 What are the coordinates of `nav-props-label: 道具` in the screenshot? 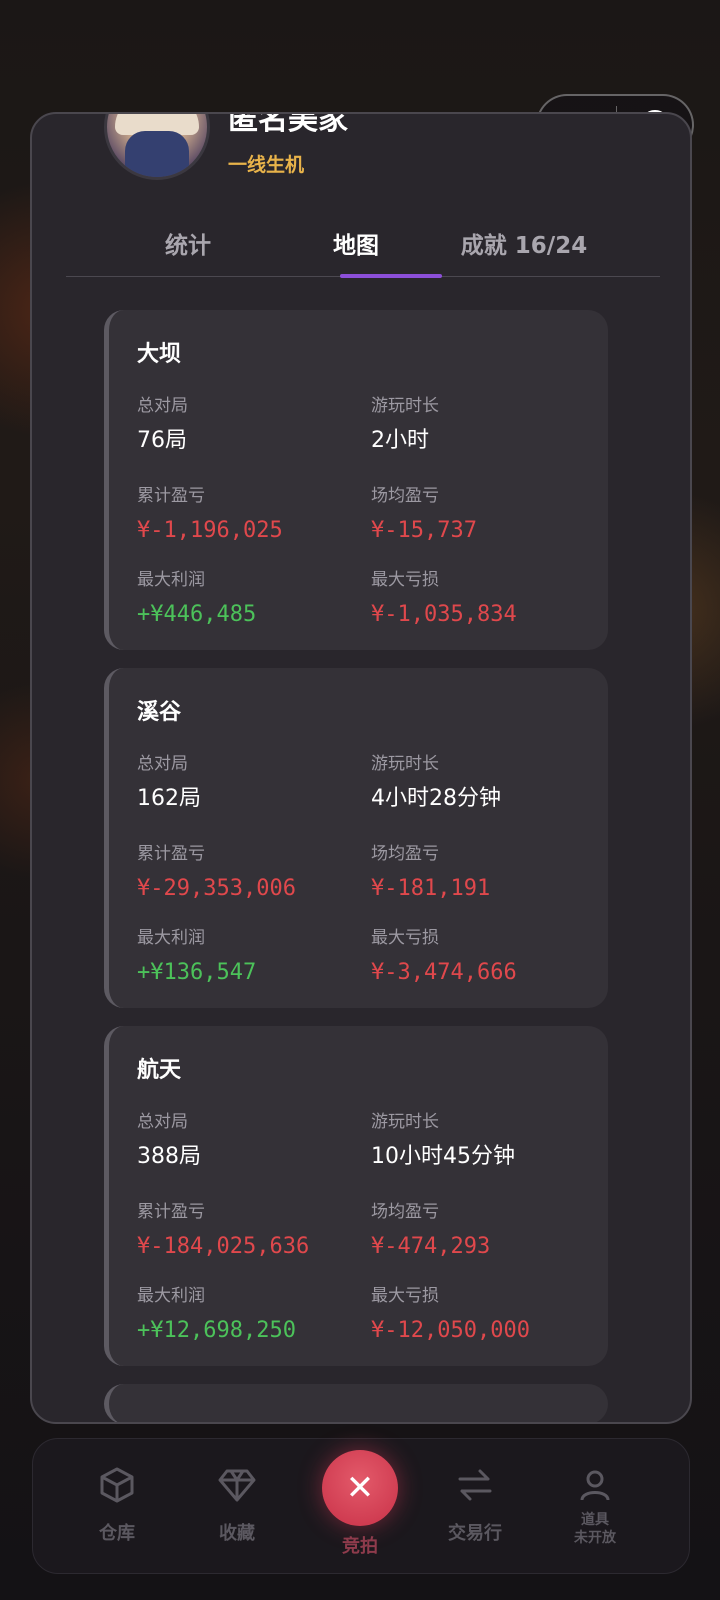 It's located at (595, 1520).